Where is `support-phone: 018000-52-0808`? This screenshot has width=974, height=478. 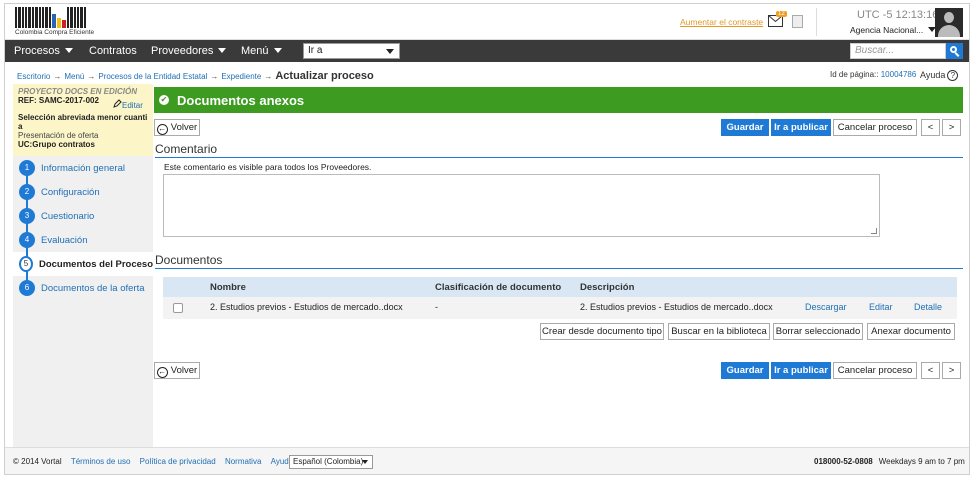 support-phone: 018000-52-0808 is located at coordinates (843, 461).